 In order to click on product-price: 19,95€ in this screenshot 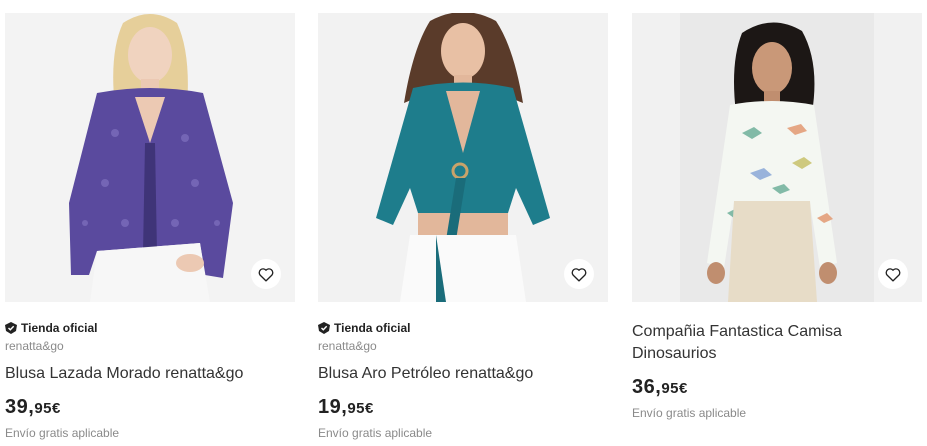, I will do `click(463, 408)`.